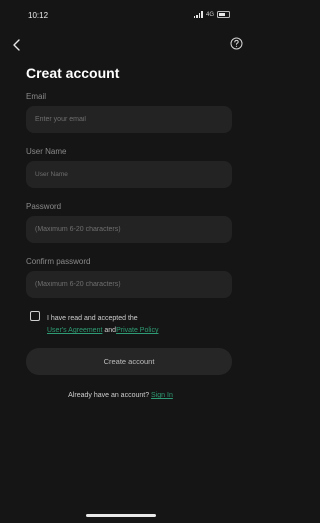 The image size is (320, 523). Describe the element at coordinates (58, 261) in the screenshot. I see `confirm-password-label: Confirm password` at that location.